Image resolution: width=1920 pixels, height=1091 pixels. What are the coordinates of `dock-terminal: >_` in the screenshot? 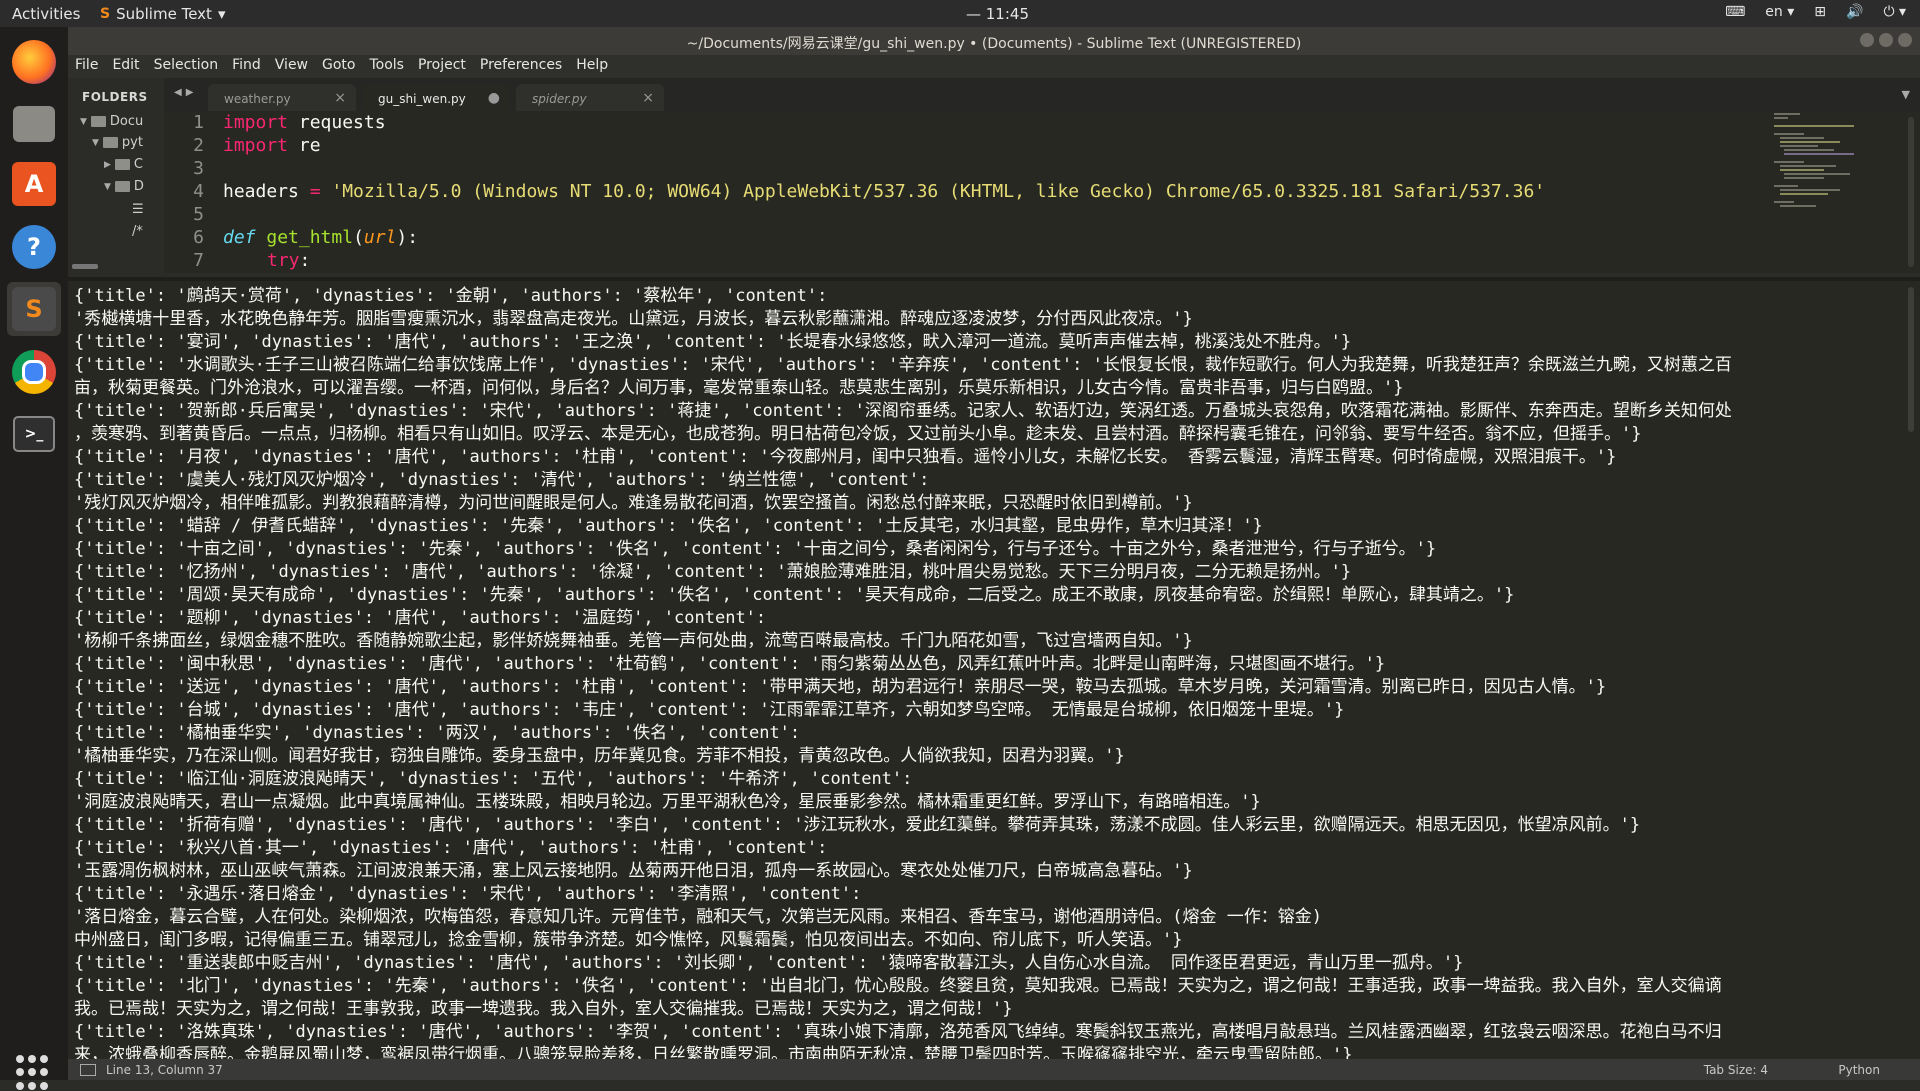 It's located at (34, 434).